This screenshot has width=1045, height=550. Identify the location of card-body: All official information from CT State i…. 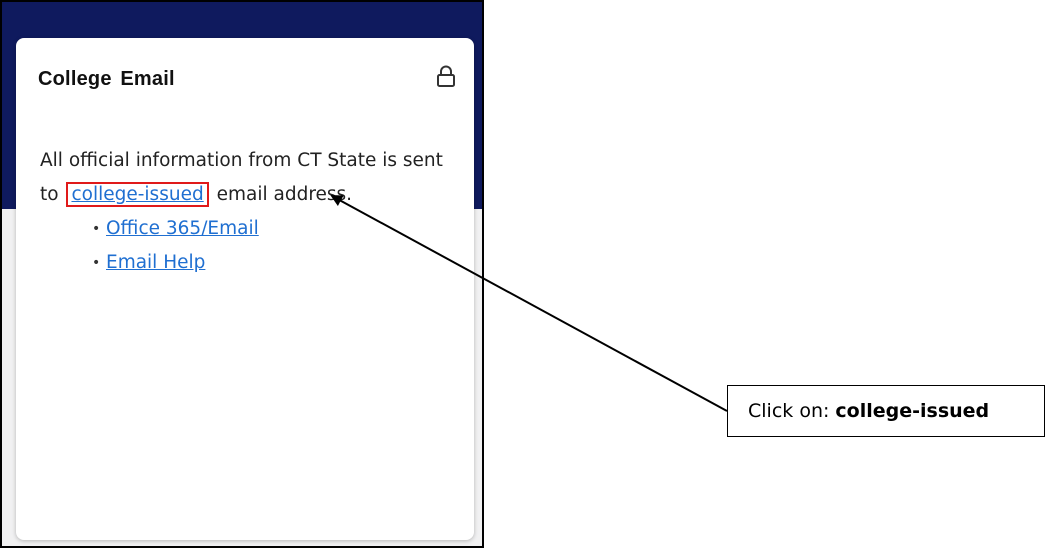
(250, 212).